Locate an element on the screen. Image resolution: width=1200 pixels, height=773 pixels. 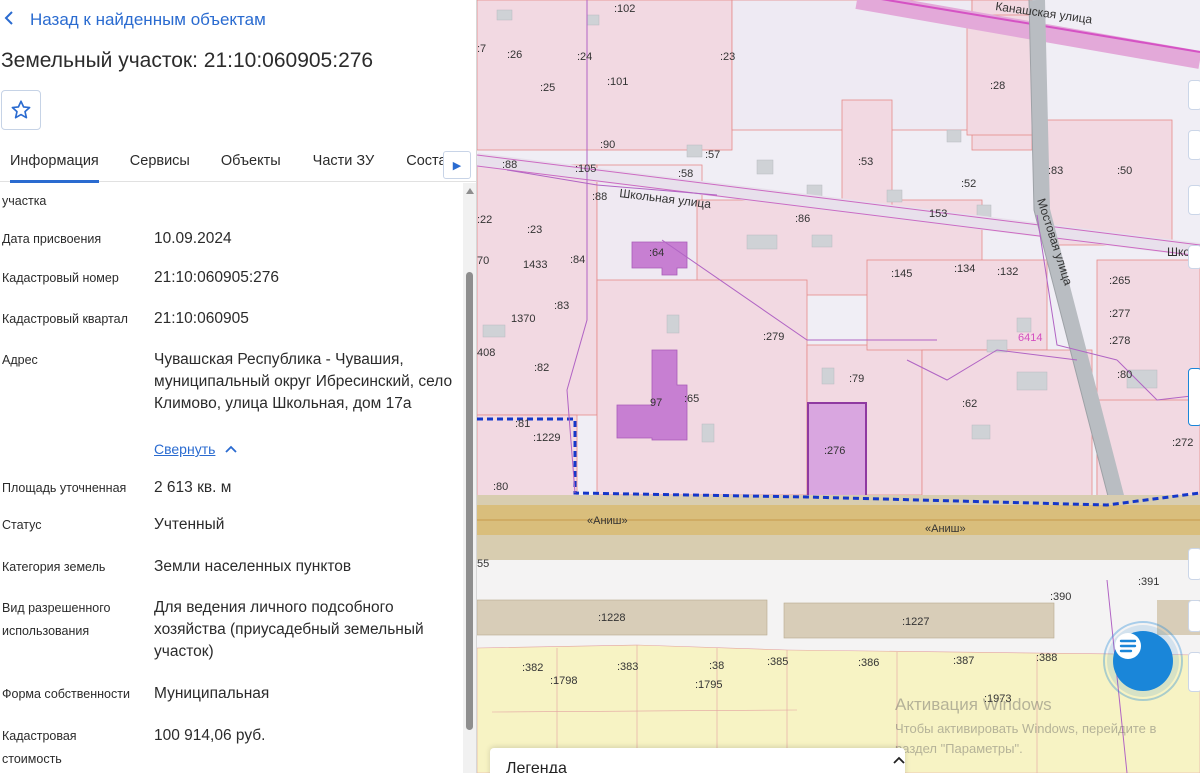
parcel-label: :387 is located at coordinates (963, 661).